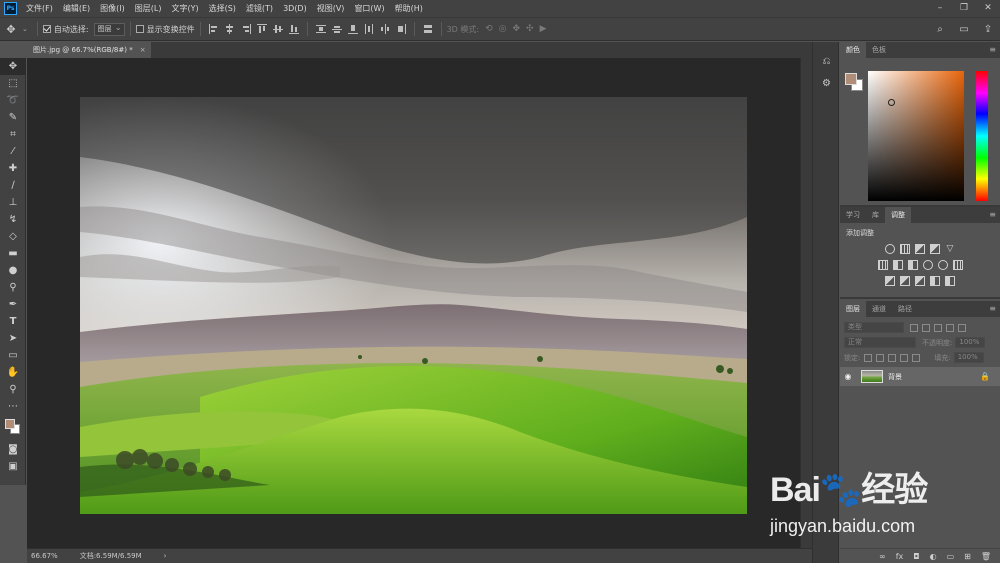 This screenshot has height=563, width=1000. Describe the element at coordinates (942, 265) in the screenshot. I see `channel-mixer-icon` at that location.